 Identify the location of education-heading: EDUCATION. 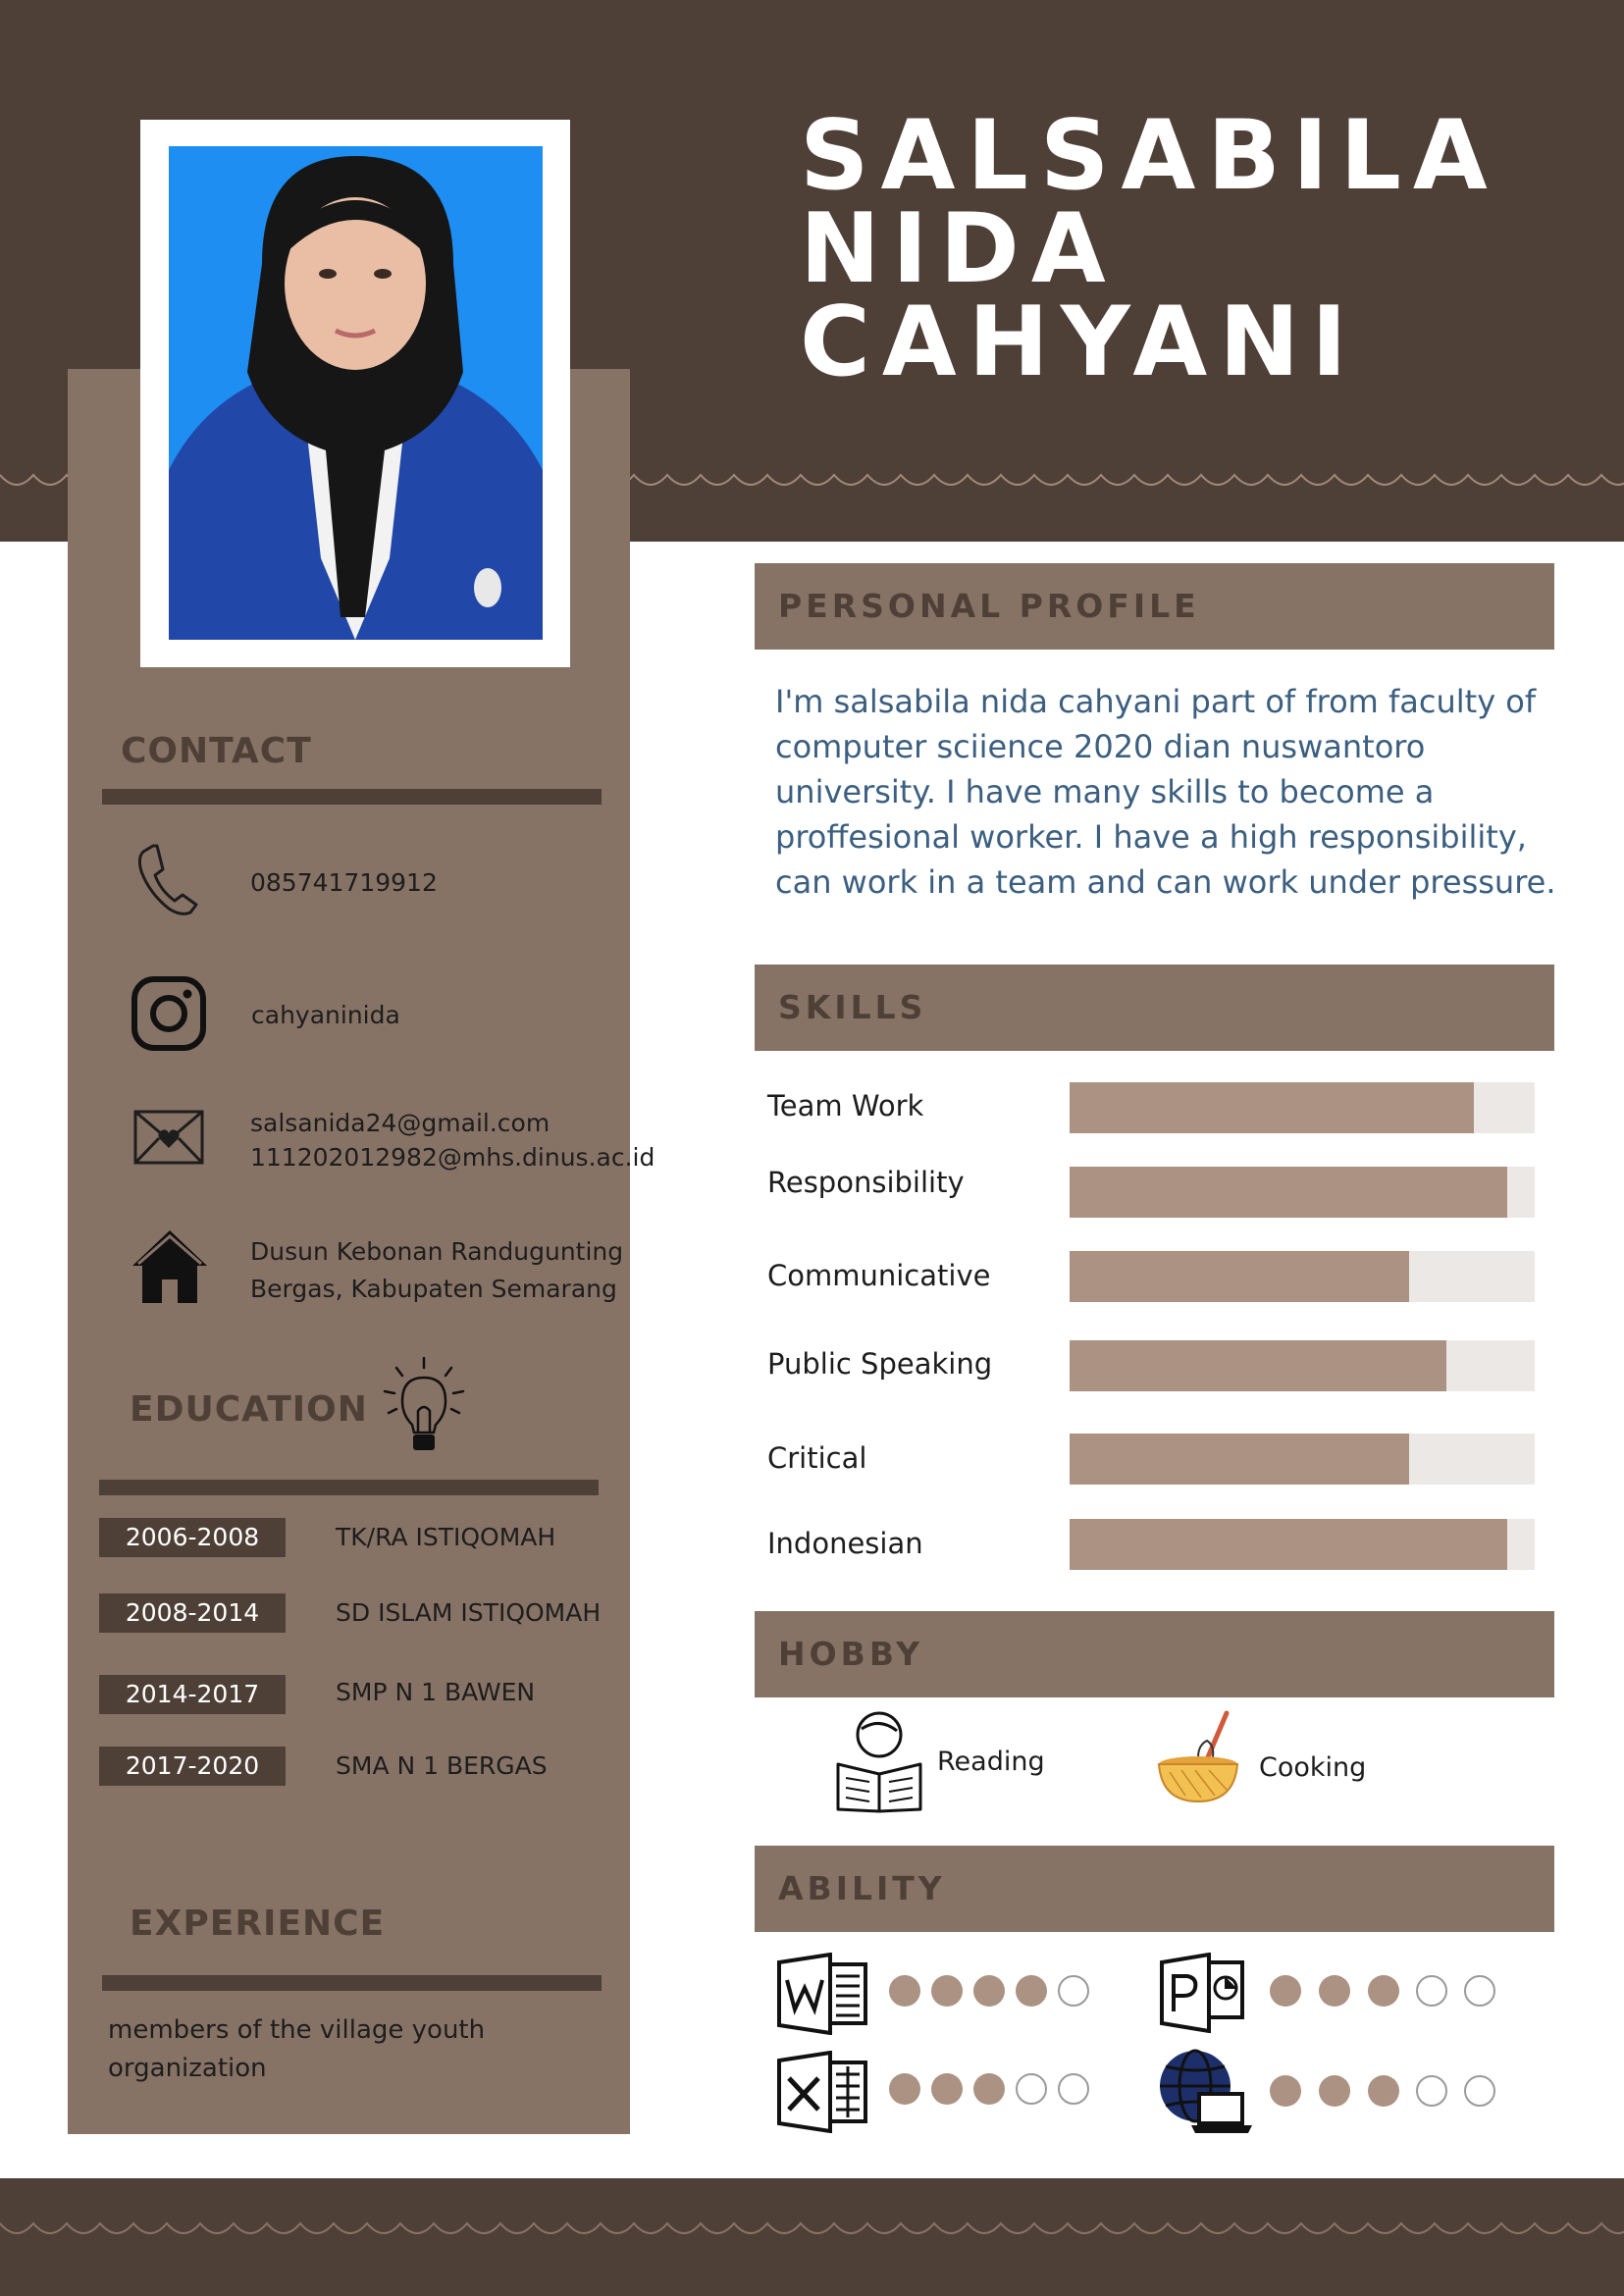
(249, 1409).